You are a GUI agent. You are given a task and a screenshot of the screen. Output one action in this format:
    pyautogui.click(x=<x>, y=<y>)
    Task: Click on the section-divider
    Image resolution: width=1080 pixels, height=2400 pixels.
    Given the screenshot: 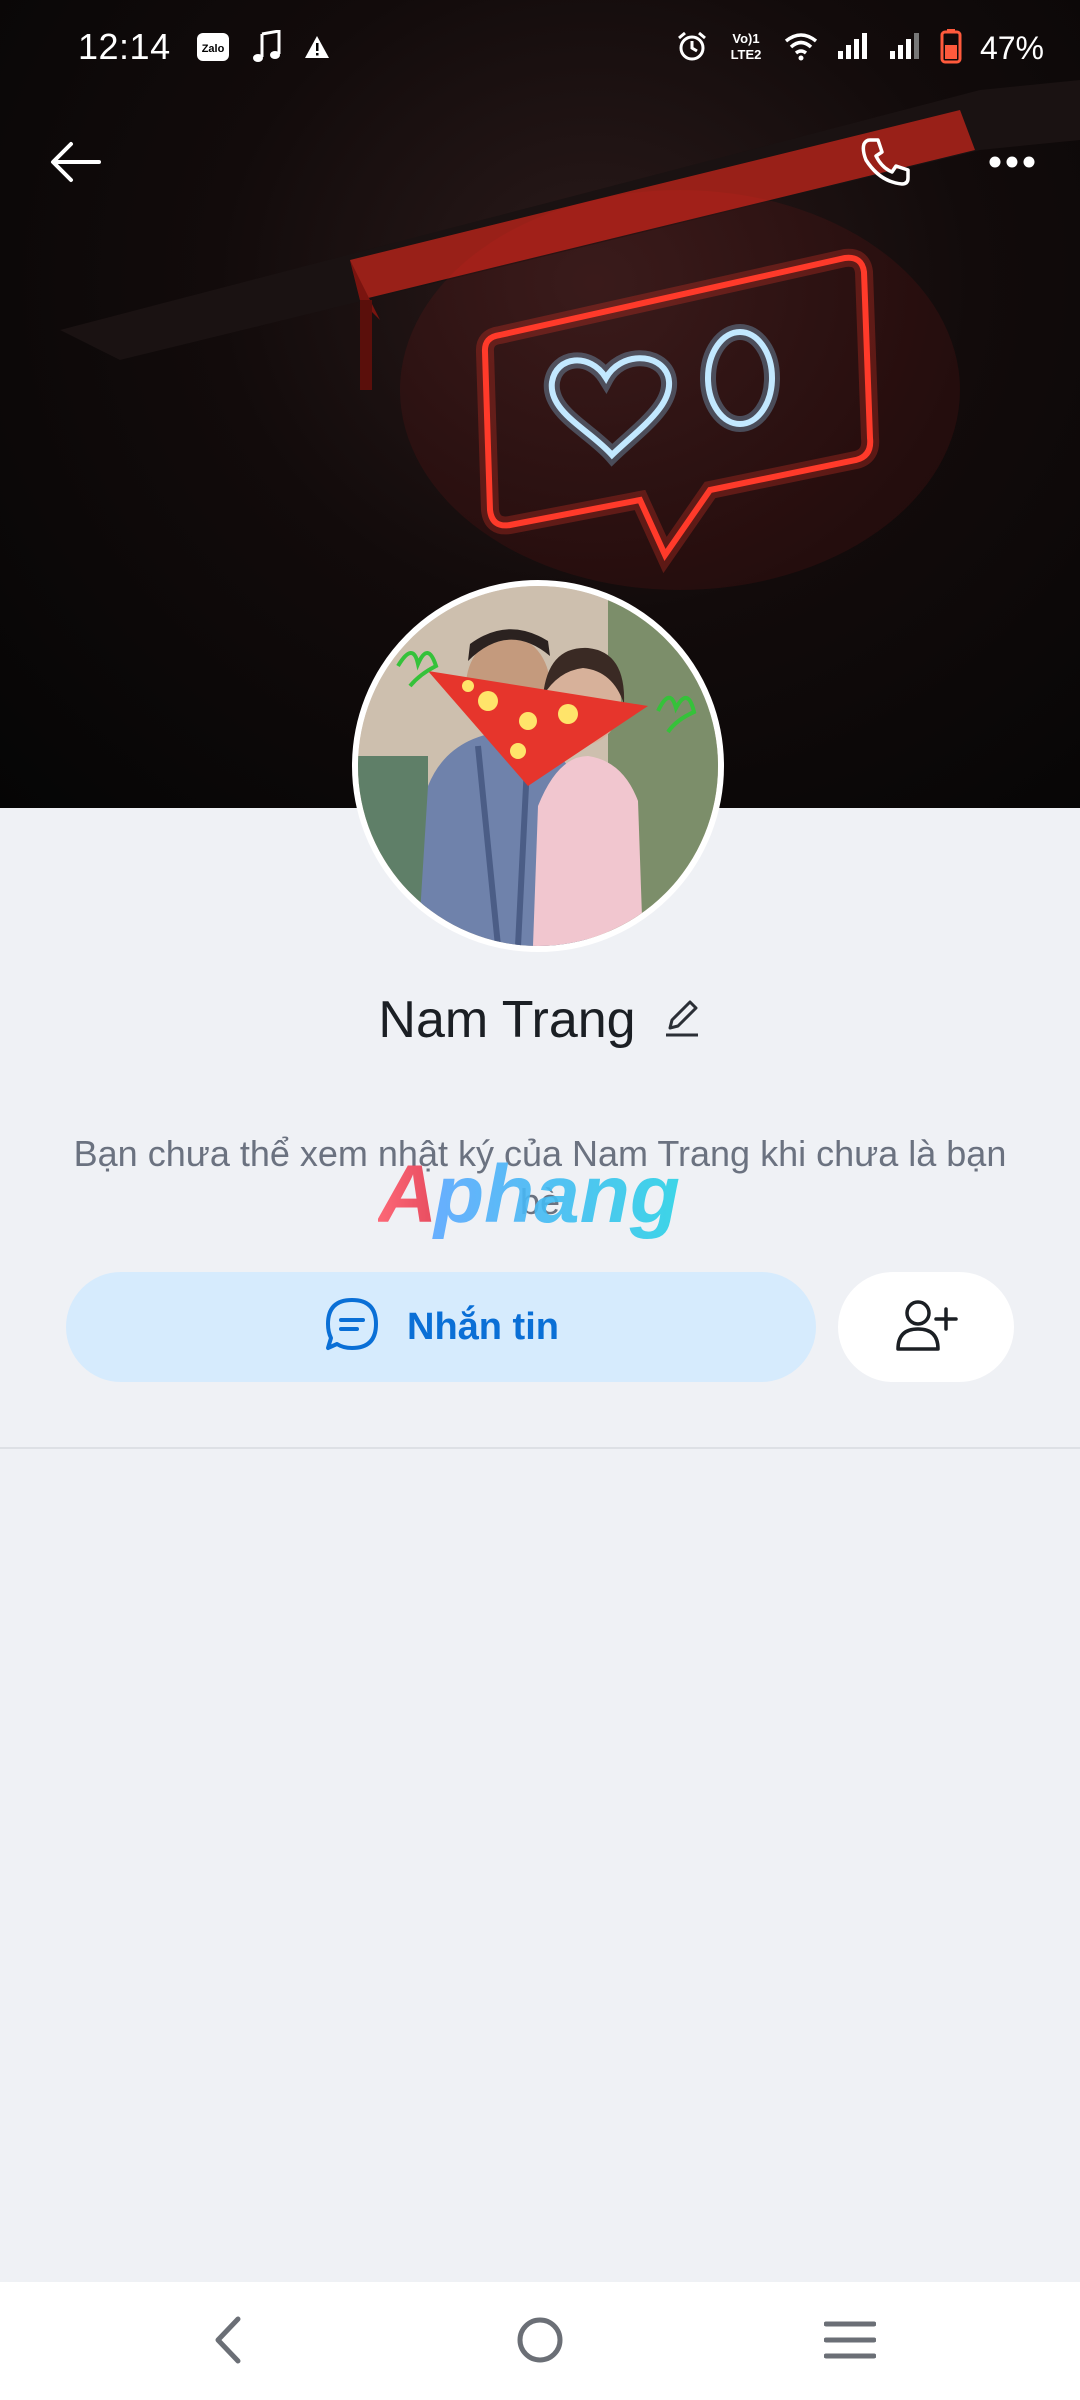 What is the action you would take?
    pyautogui.click(x=540, y=1448)
    